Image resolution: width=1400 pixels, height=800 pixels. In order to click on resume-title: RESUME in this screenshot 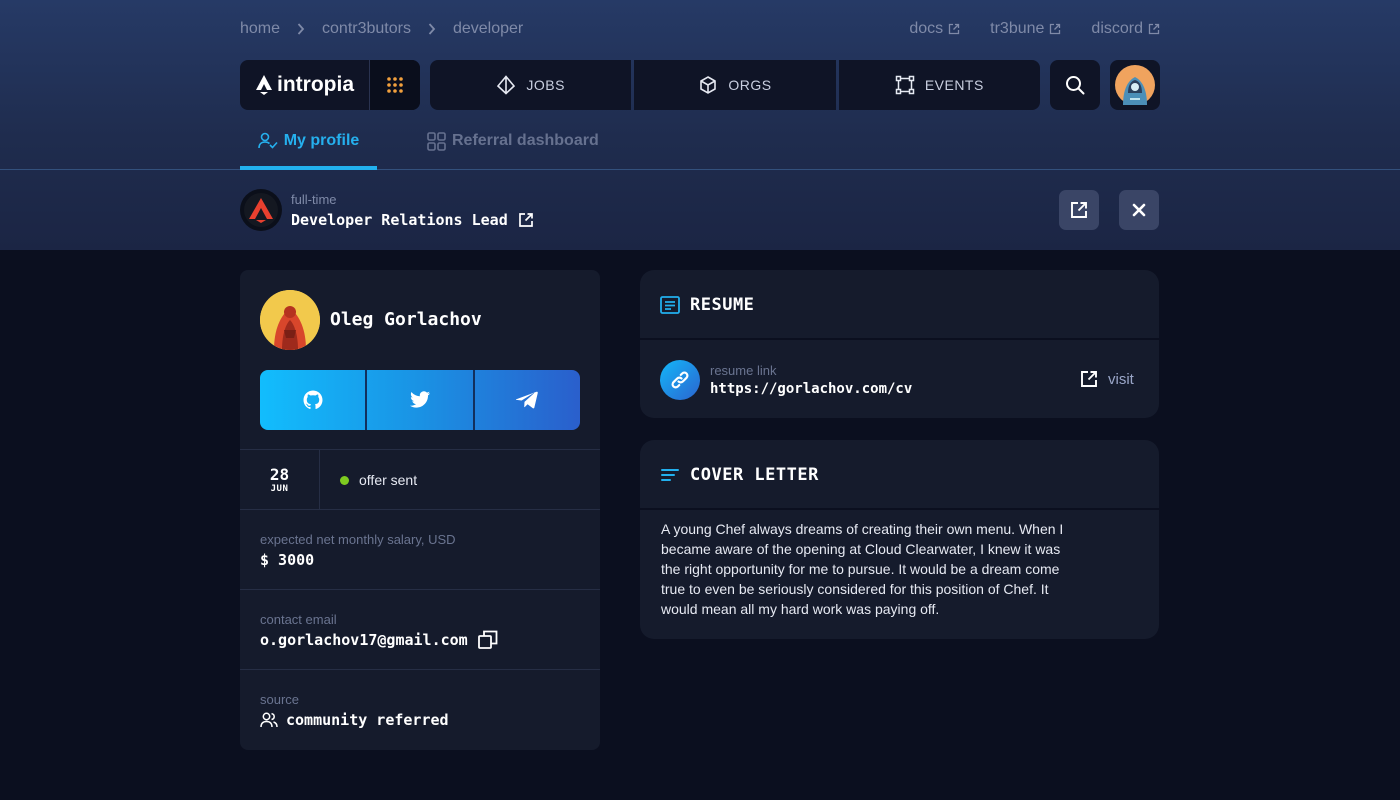, I will do `click(707, 305)`.